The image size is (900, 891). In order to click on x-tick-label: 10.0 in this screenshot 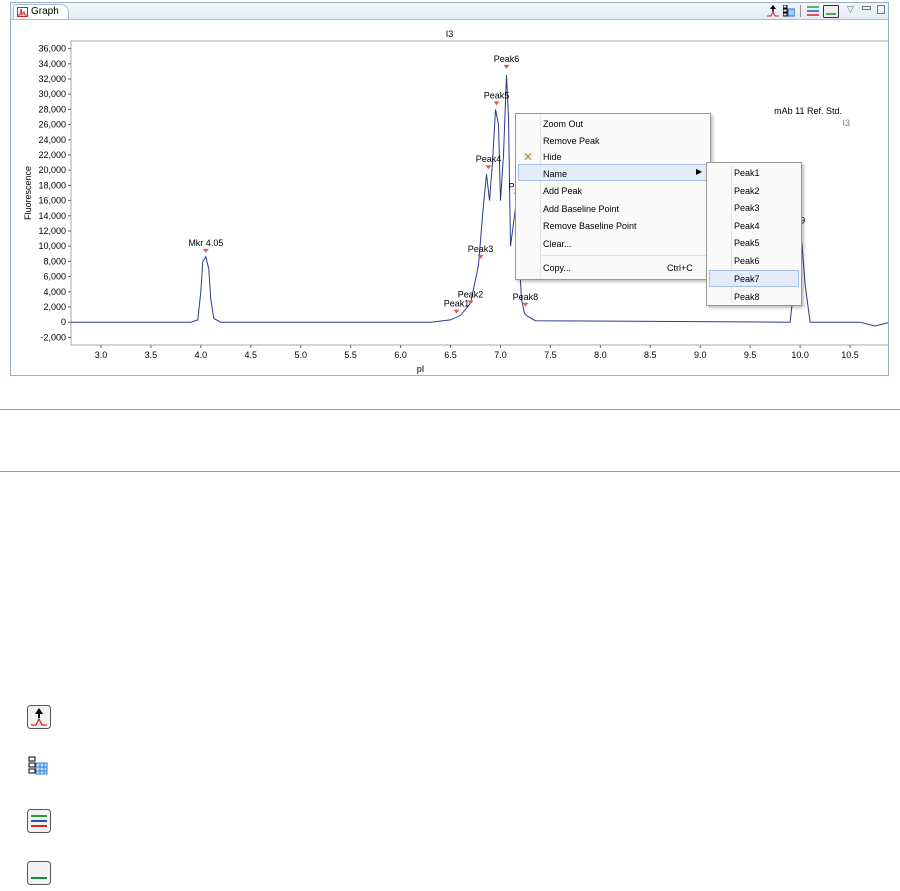, I will do `click(800, 355)`.